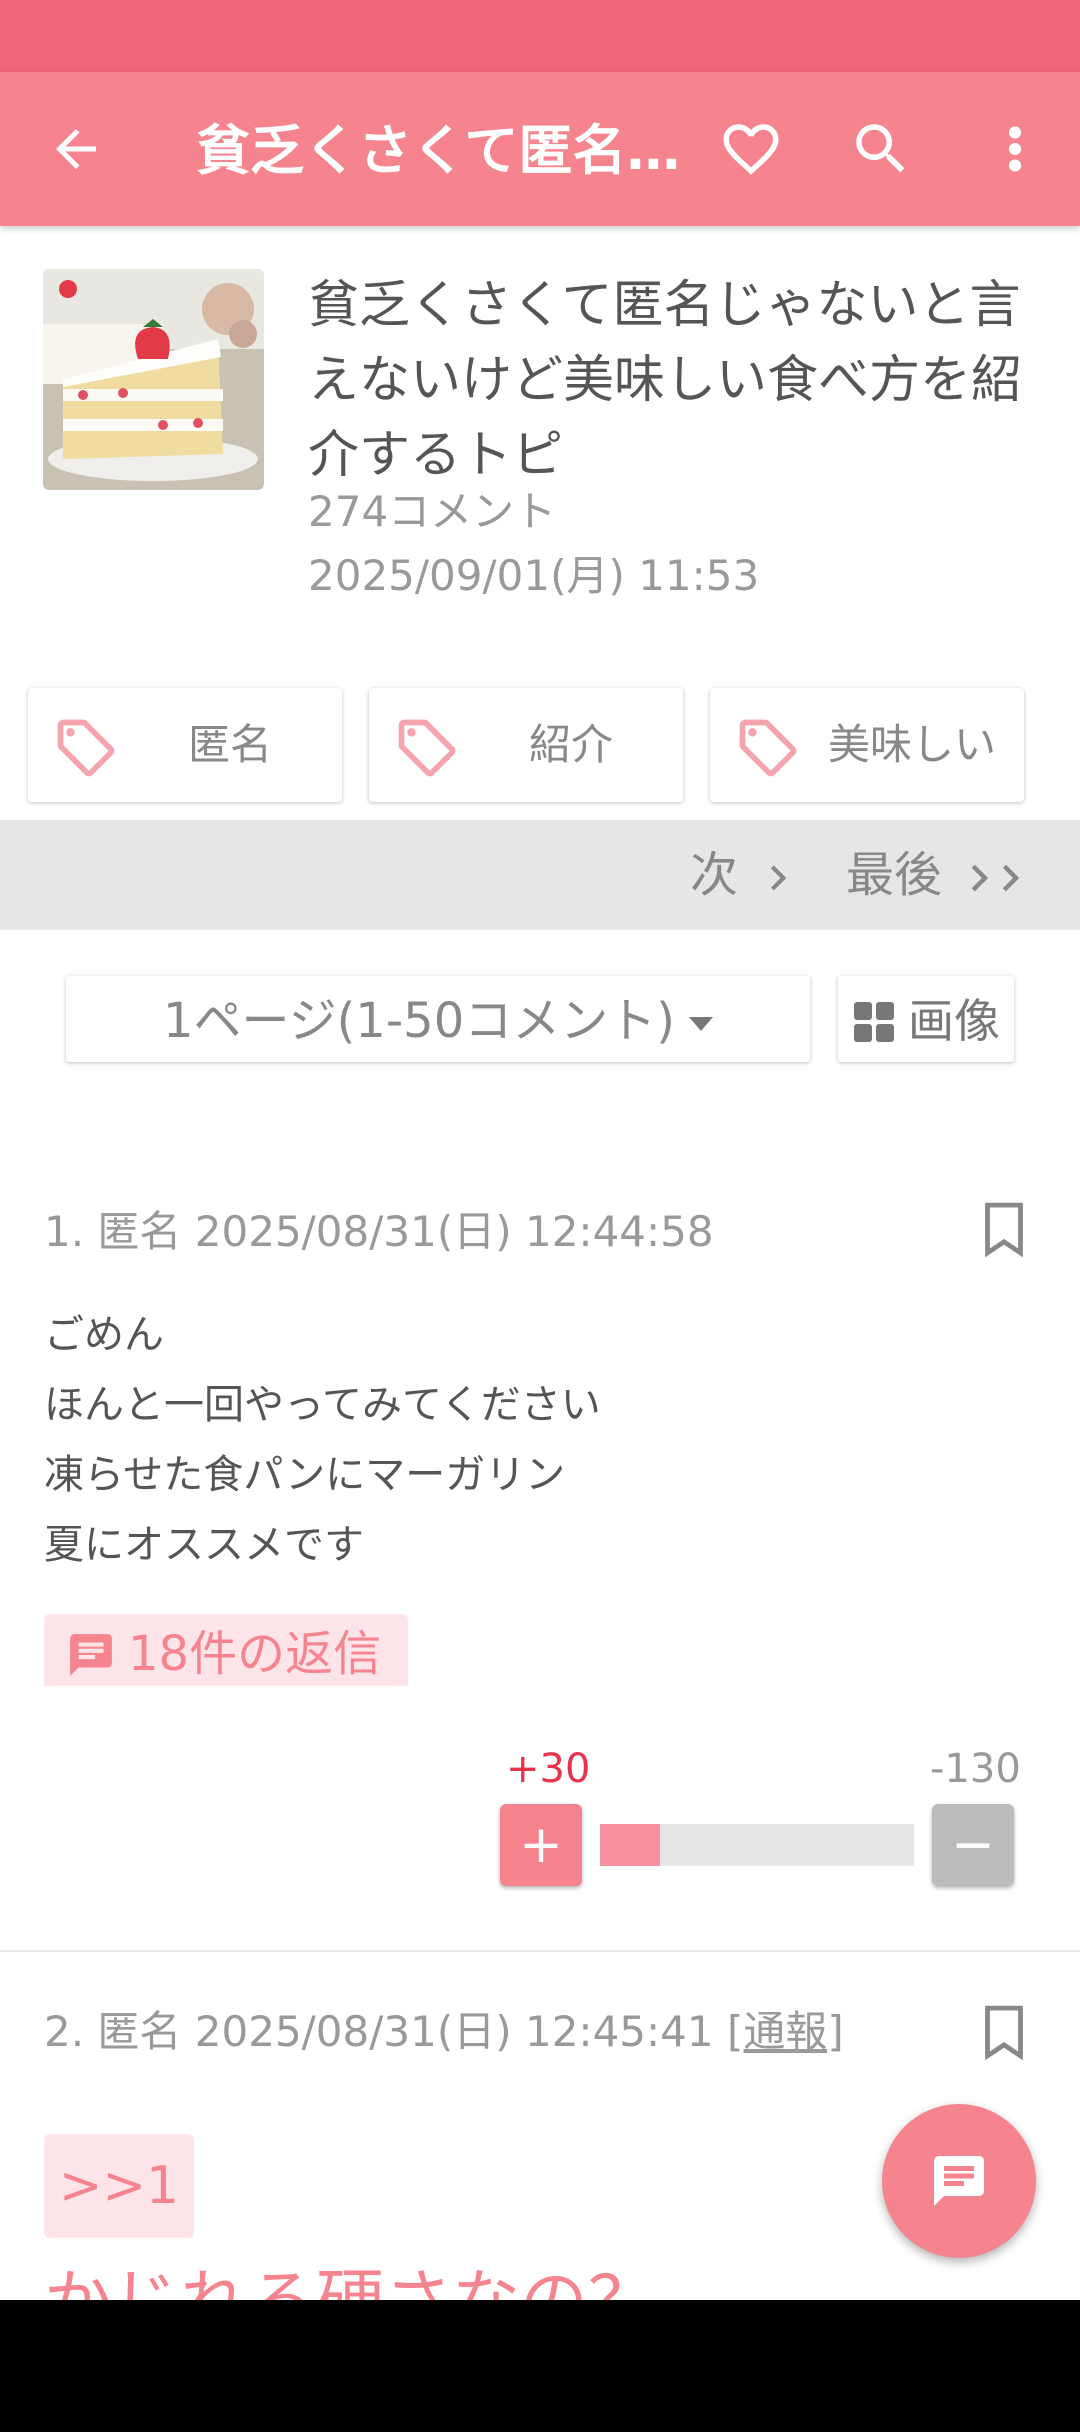  I want to click on topic-title: 貧乏くさくて匿名じゃないと言えないけど美味しい食べ方を紹介するトピ, so click(665, 380).